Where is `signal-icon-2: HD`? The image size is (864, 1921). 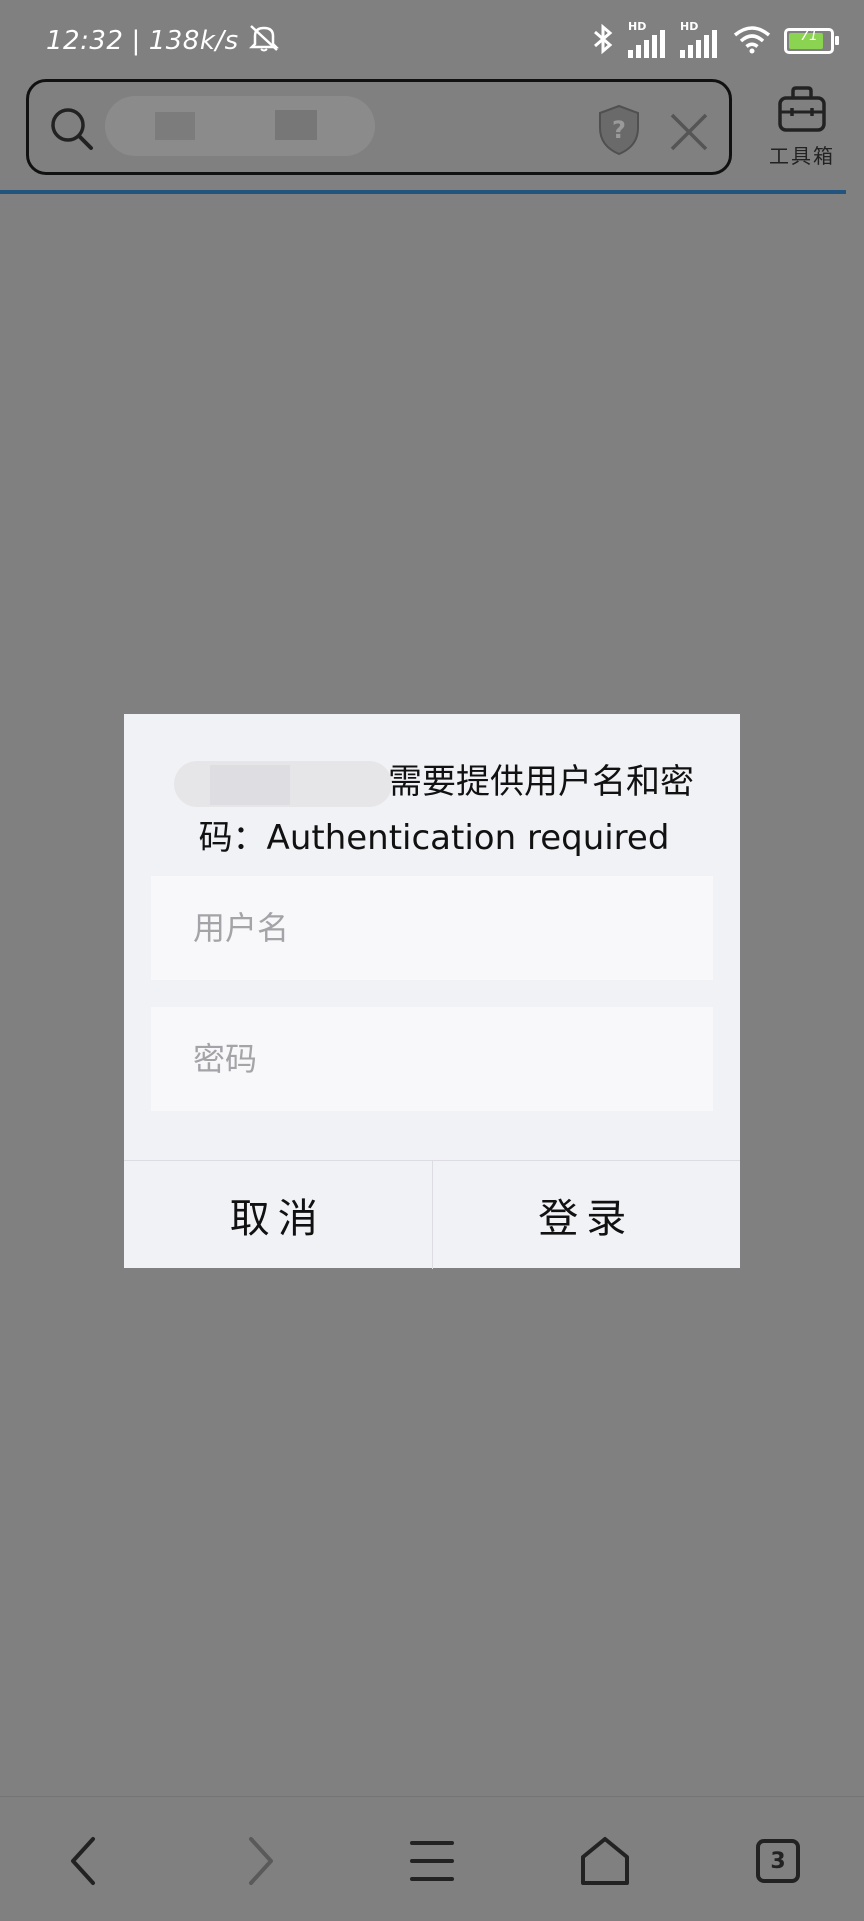
signal-icon-2: HD is located at coordinates (700, 39).